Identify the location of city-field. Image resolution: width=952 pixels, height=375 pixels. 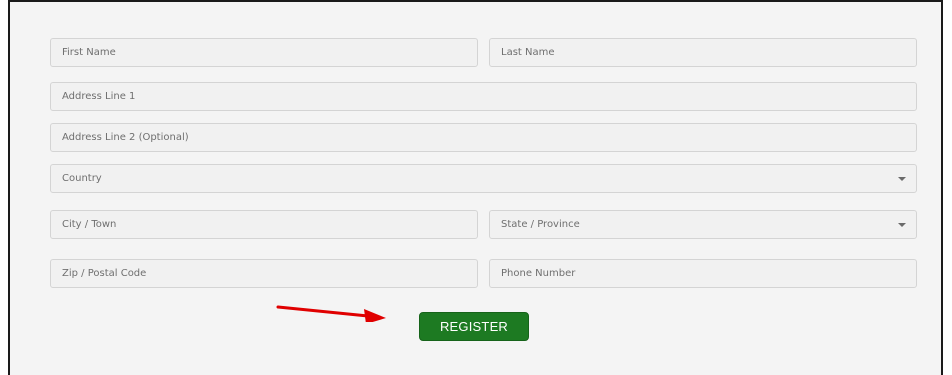
(264, 224).